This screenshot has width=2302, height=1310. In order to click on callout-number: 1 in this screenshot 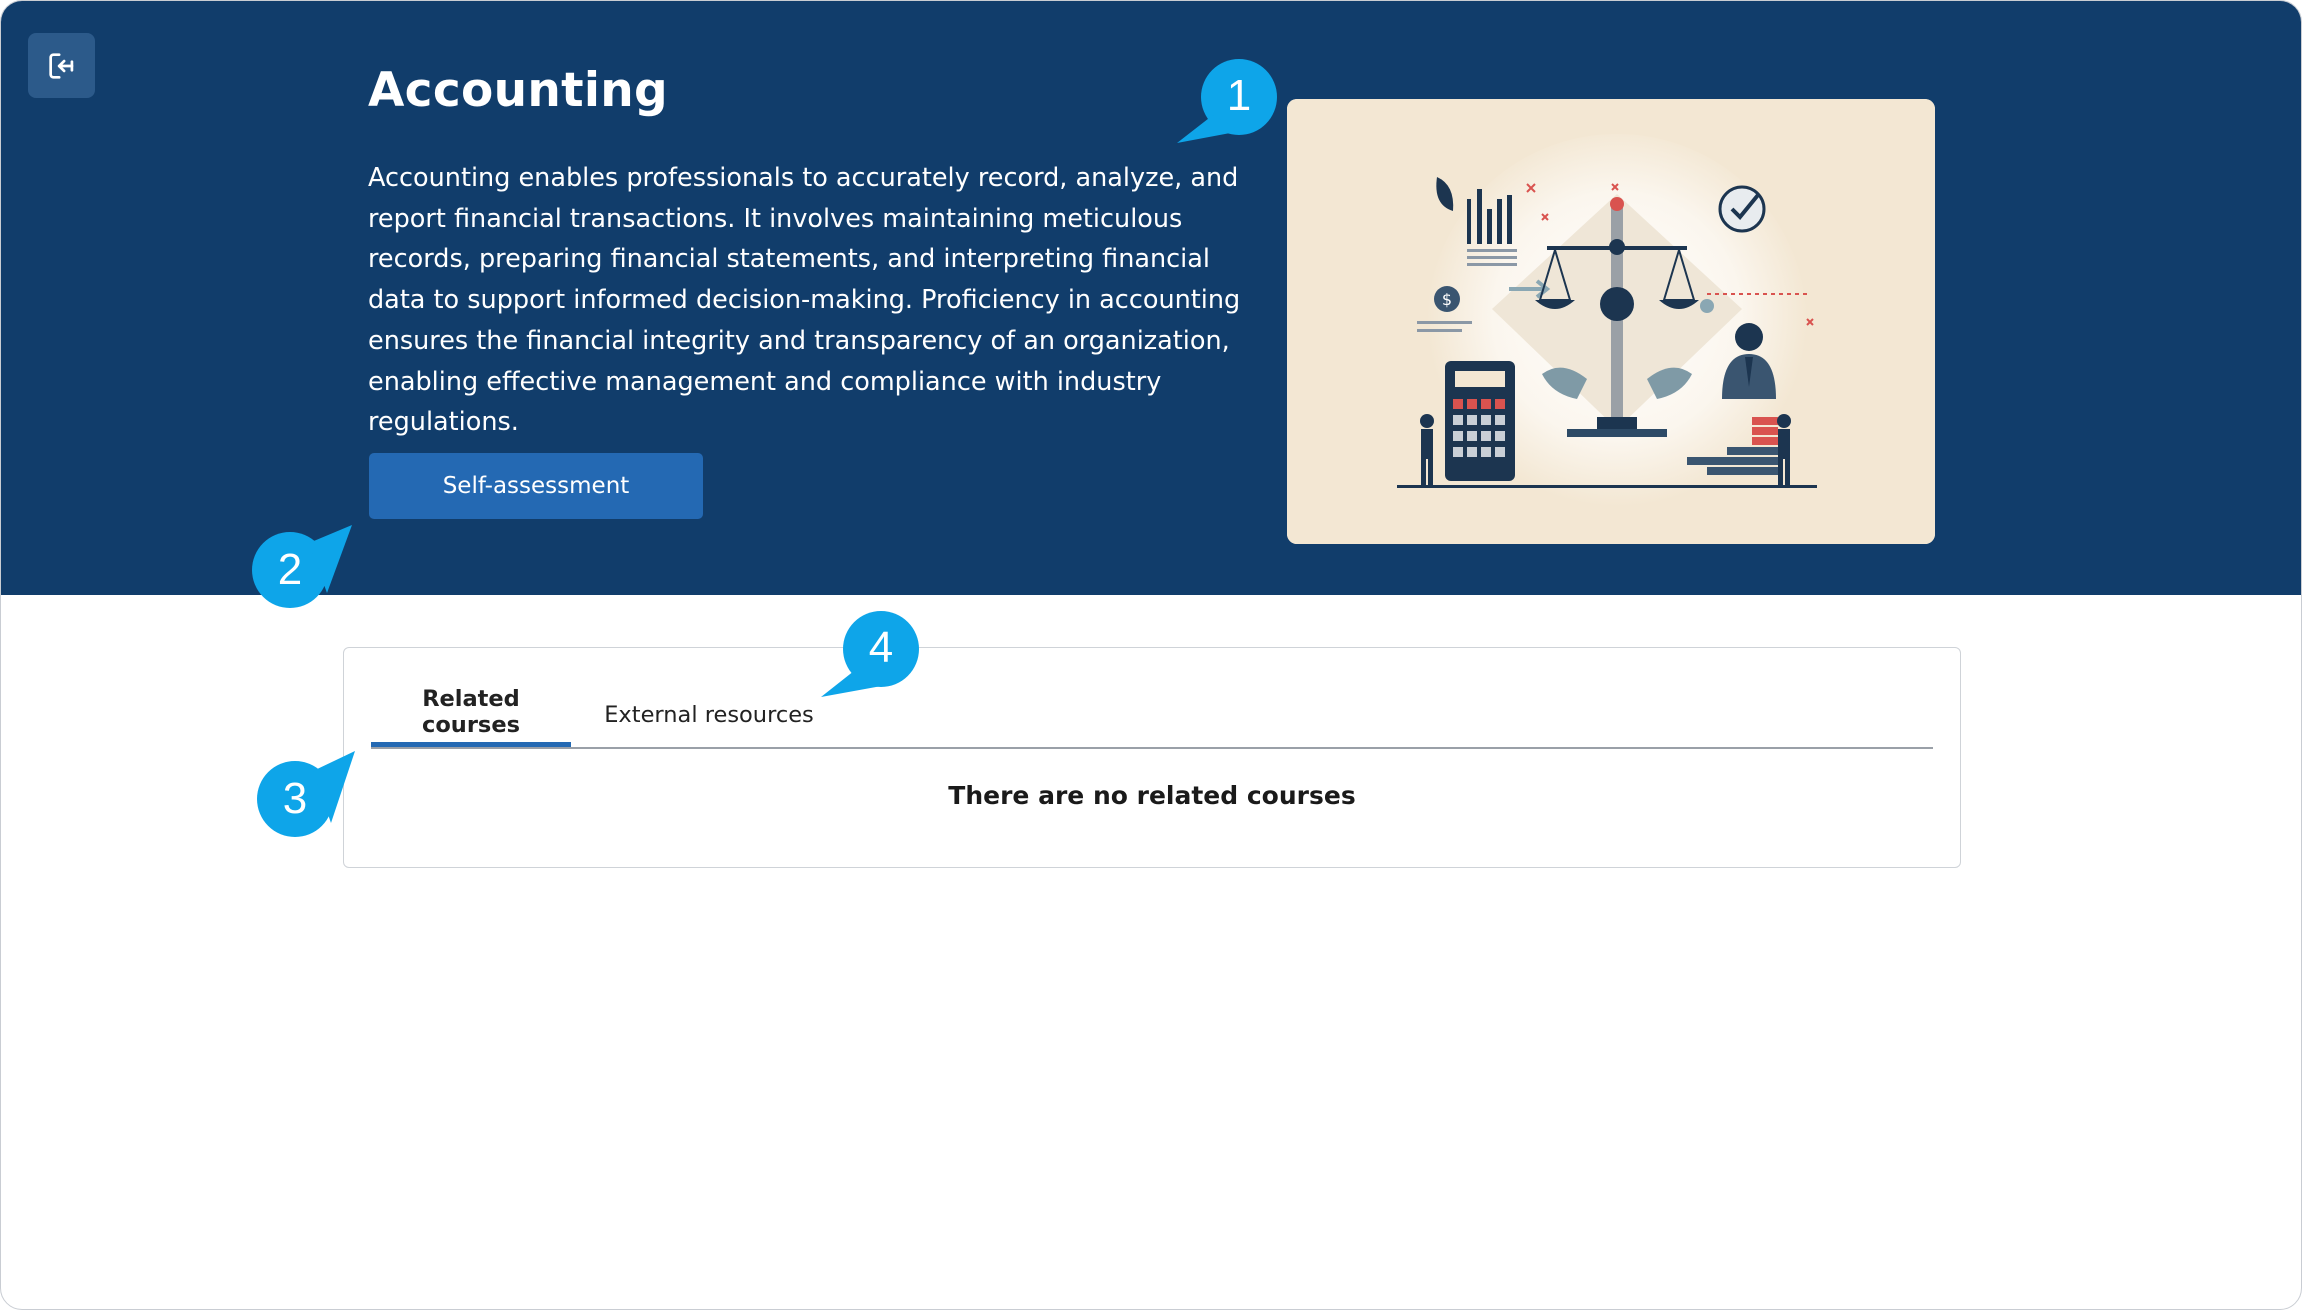, I will do `click(1239, 95)`.